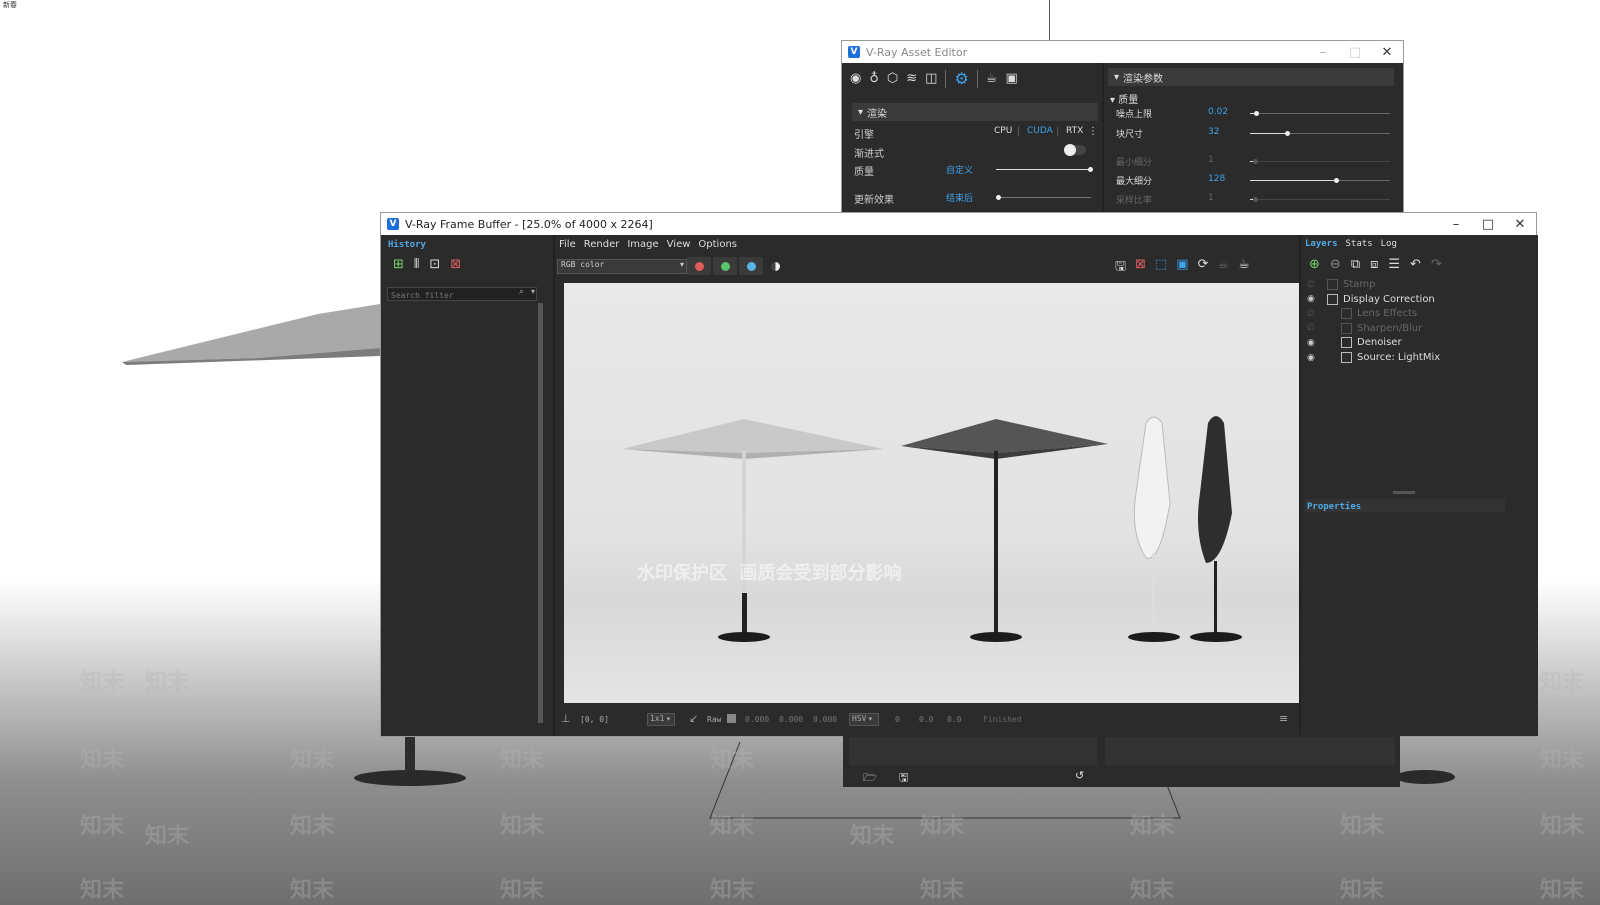 This screenshot has width=1600, height=905. What do you see at coordinates (1216, 179) in the screenshot?
I see `param-value: 128` at bounding box center [1216, 179].